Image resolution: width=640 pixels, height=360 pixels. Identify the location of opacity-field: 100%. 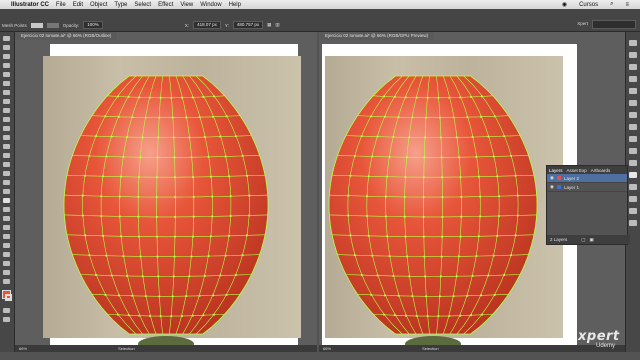
(93, 25).